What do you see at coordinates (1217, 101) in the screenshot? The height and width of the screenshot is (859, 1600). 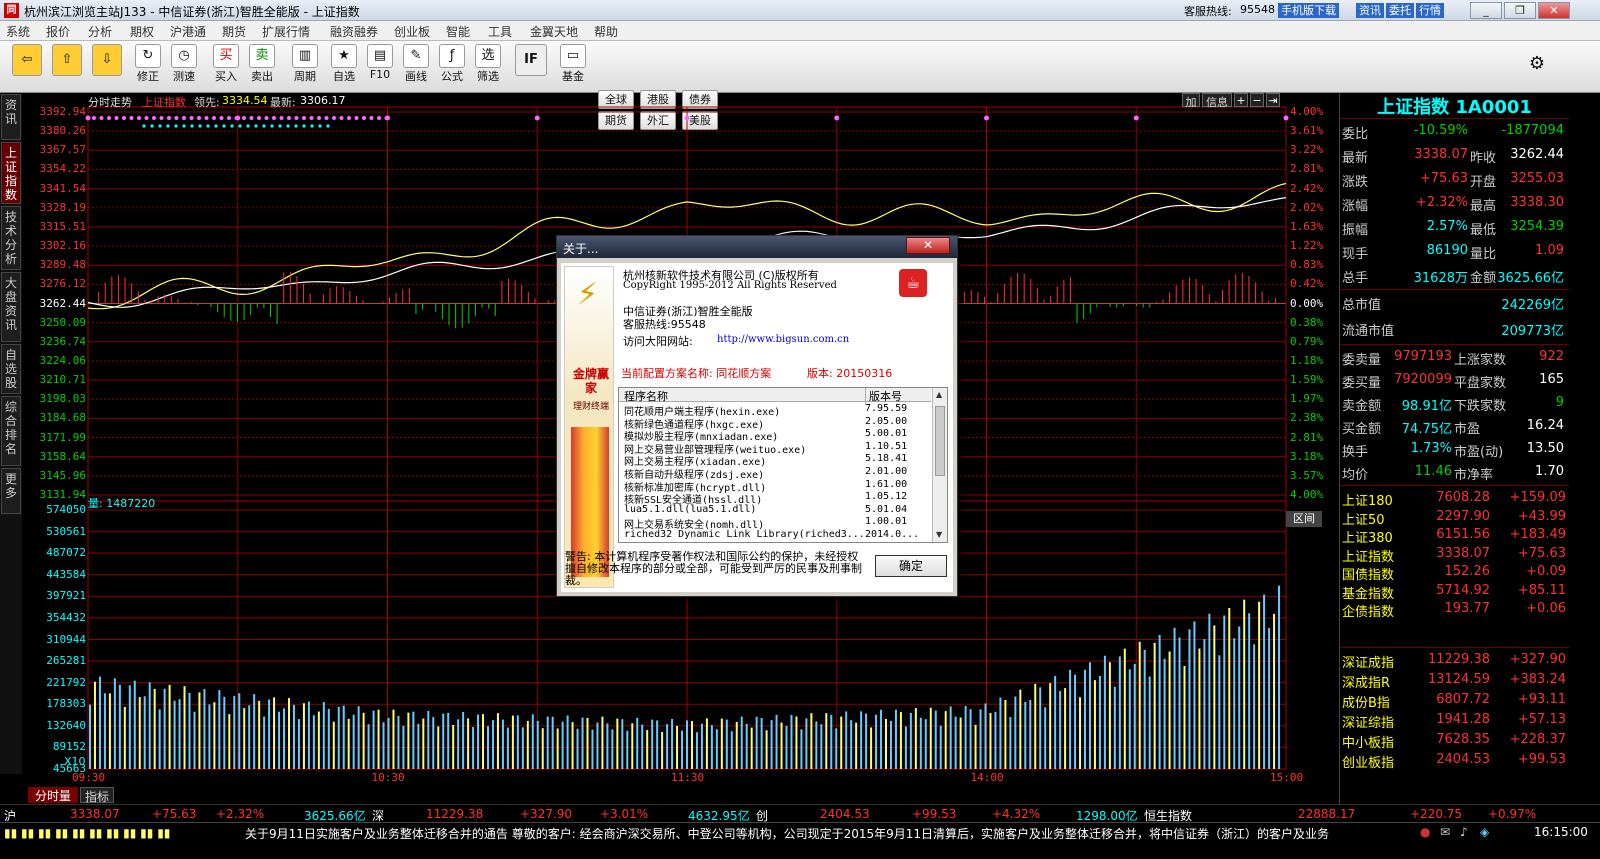 I see `info-button: 信息` at bounding box center [1217, 101].